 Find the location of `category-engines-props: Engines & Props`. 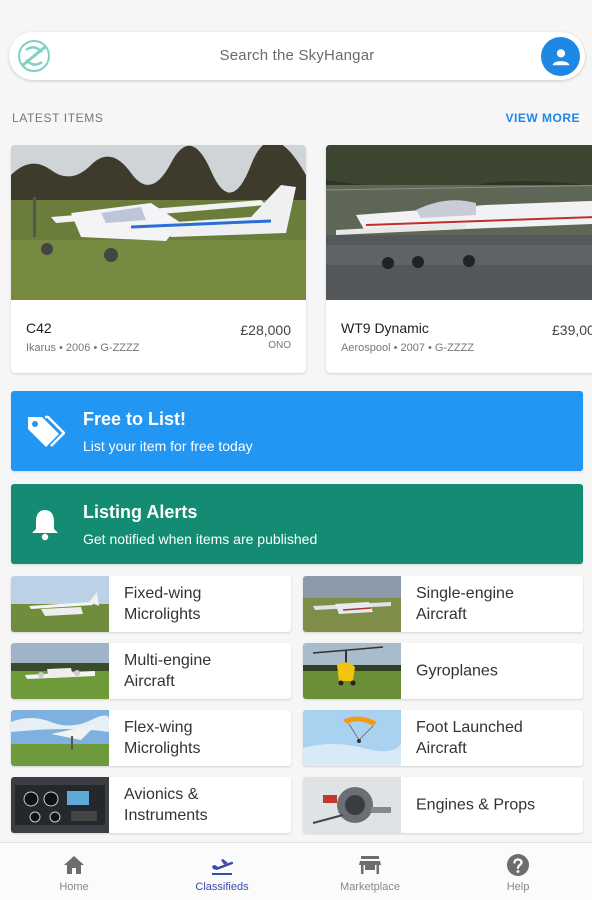

category-engines-props: Engines & Props is located at coordinates (443, 805).